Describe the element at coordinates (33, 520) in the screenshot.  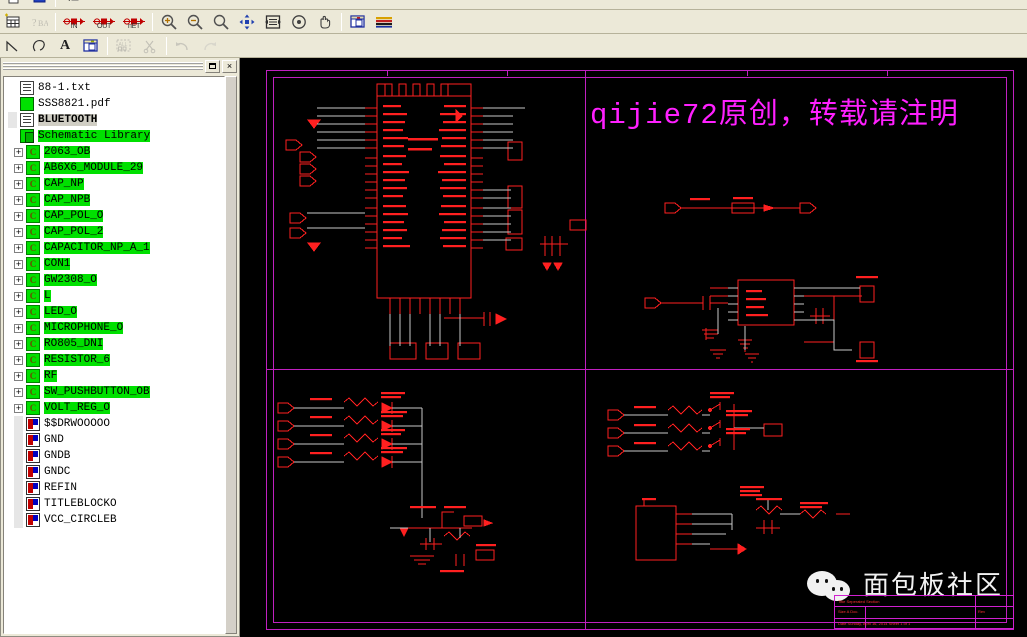
I see `net-icon` at that location.